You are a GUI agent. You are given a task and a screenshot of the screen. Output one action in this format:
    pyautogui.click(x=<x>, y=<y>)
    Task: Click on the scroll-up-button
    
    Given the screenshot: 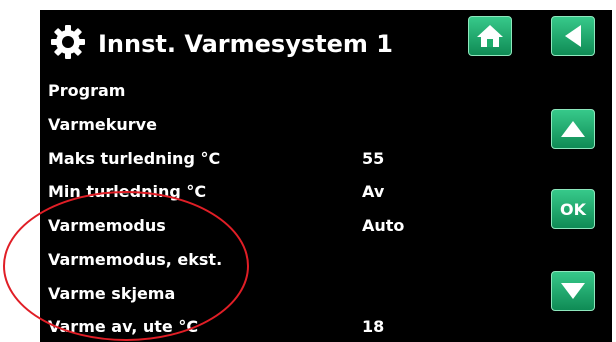 What is the action you would take?
    pyautogui.click(x=573, y=129)
    